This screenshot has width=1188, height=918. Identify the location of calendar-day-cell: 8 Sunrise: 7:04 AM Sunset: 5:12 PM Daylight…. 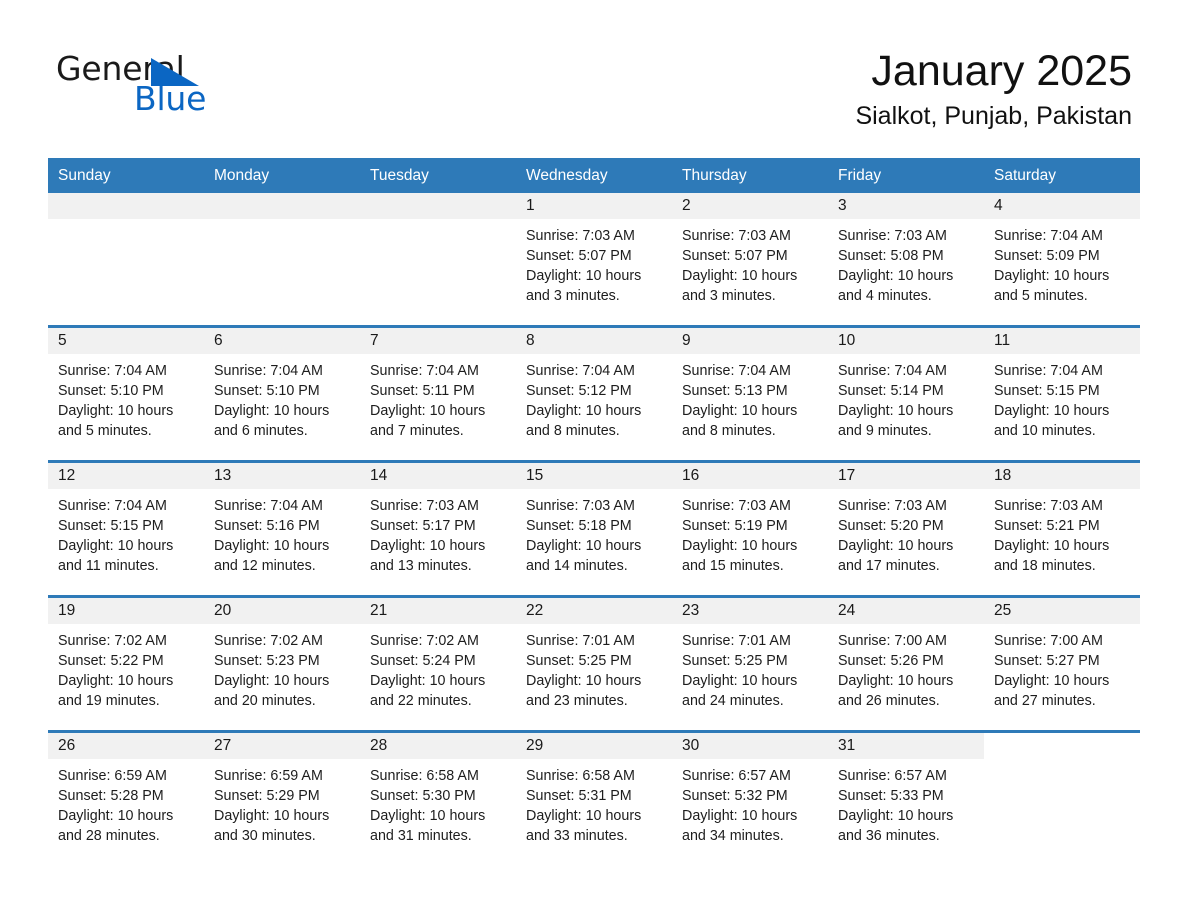
(594, 394).